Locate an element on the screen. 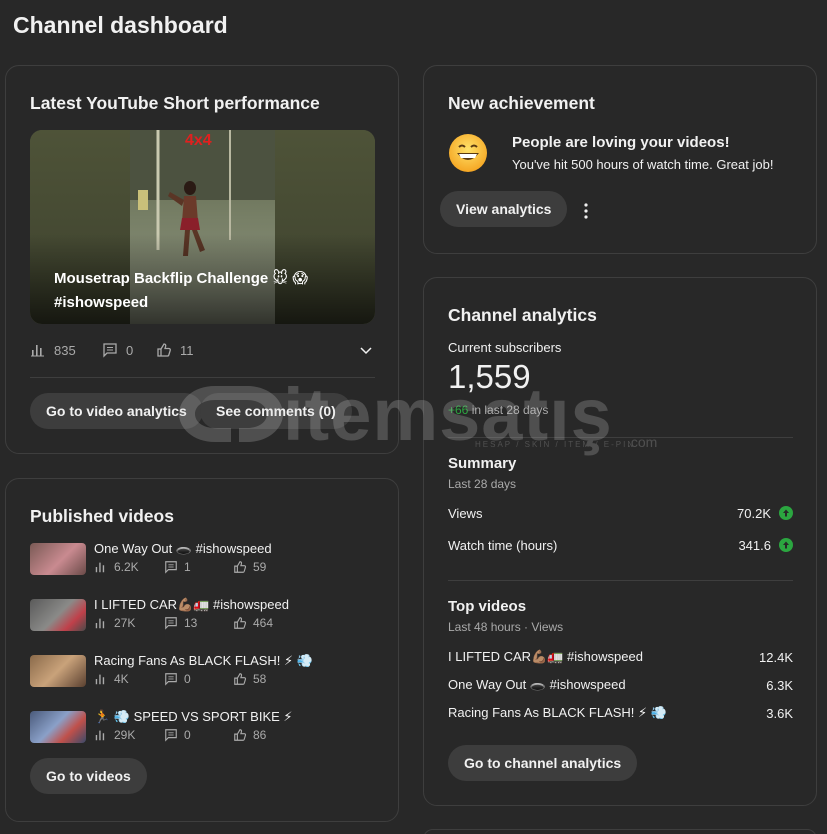  metric-row-watch-time: Watch time (hours) 341.6 is located at coordinates (620, 545).